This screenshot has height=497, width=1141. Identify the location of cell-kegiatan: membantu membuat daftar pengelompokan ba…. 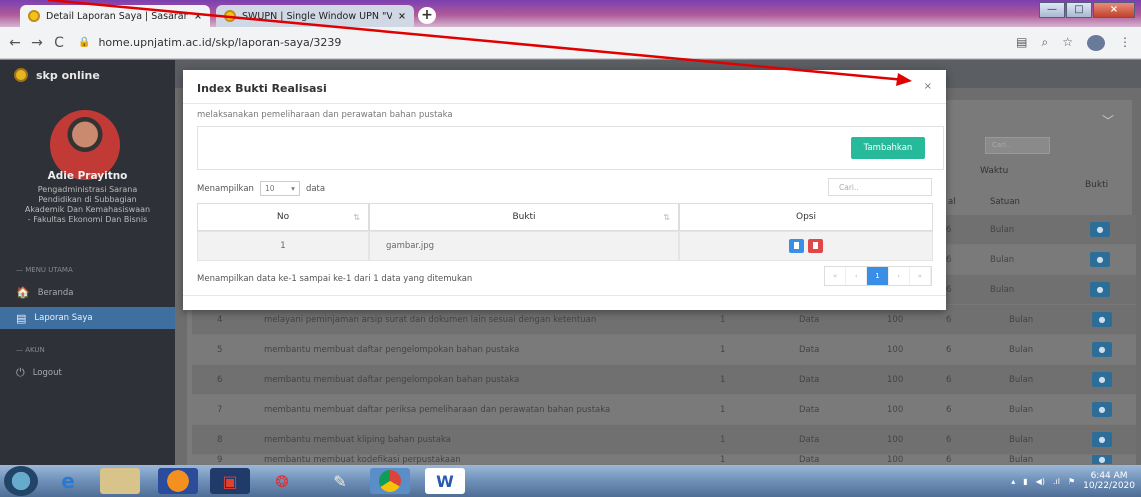
(392, 379).